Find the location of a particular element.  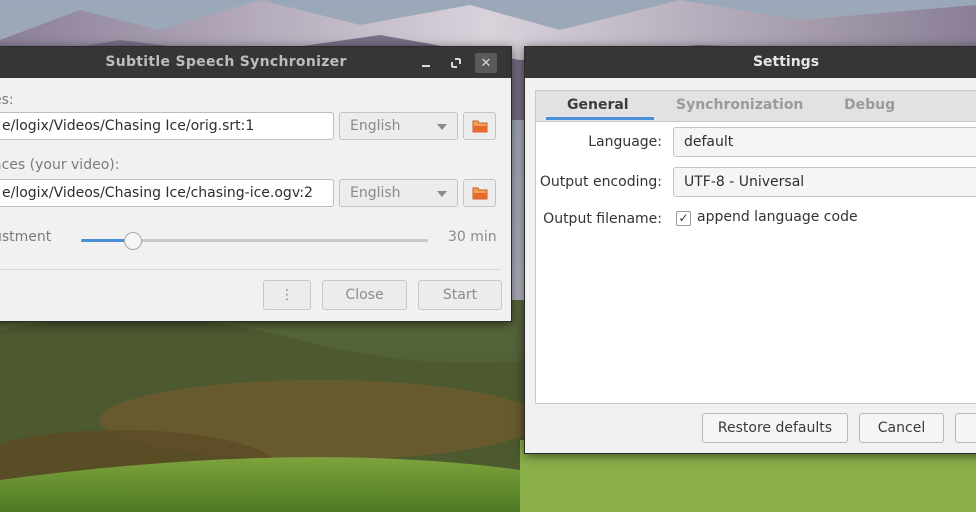

subtitles-path-field: e/logix/Videos/Chasing Ice/orig.srt:1 is located at coordinates (167, 126).